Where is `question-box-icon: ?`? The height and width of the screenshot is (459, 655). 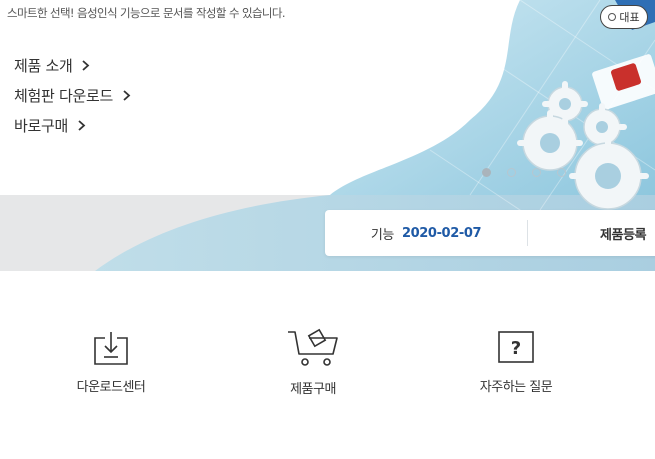
question-box-icon: ? is located at coordinates (516, 347).